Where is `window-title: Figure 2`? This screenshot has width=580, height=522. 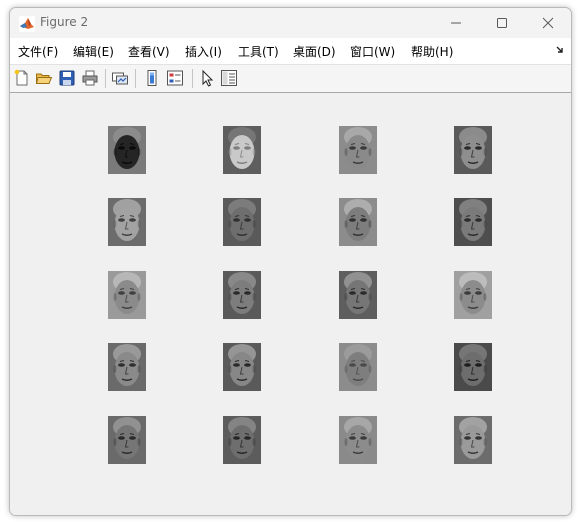
window-title: Figure 2 is located at coordinates (64, 22).